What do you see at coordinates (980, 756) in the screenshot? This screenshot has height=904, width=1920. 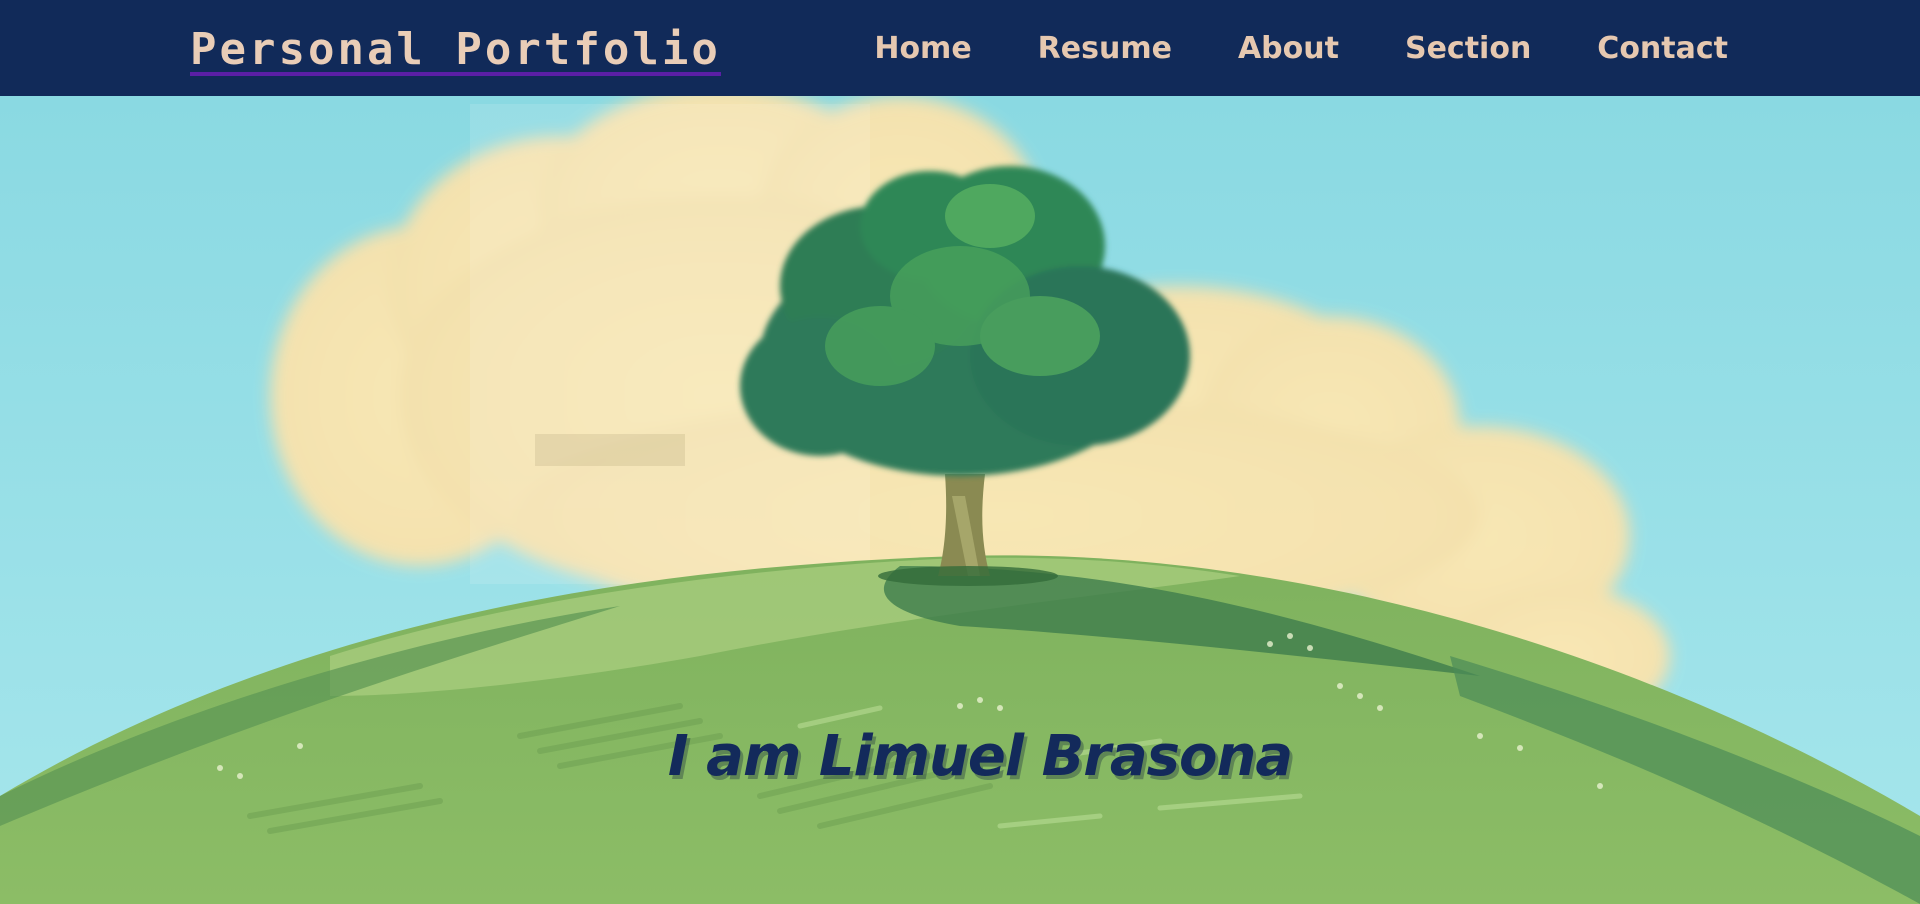 I see `hero-heading: I am Limuel Brasona` at bounding box center [980, 756].